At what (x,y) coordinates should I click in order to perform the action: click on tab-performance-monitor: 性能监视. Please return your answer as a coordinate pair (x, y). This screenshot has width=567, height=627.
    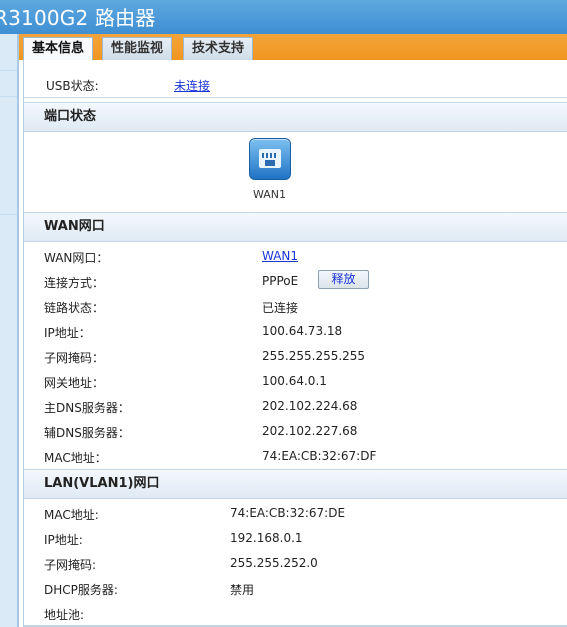
    Looking at the image, I should click on (137, 48).